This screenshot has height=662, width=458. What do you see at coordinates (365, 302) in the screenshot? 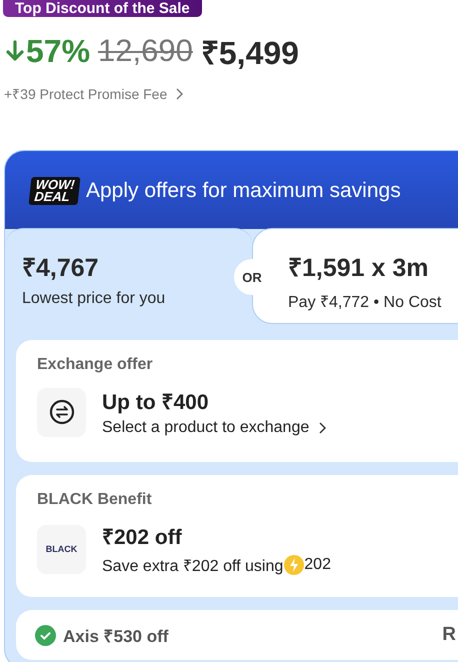
I see `option-caption: Pay ₹4,772 • No Cost` at bounding box center [365, 302].